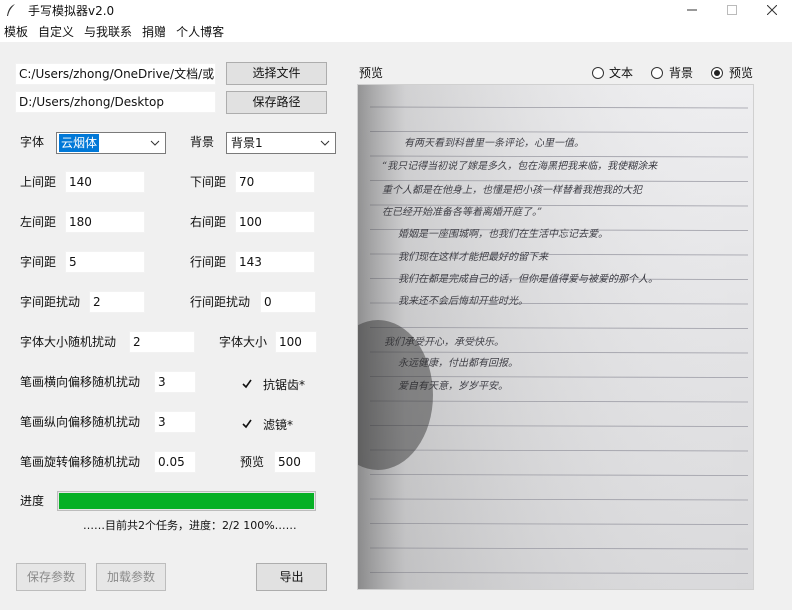  I want to click on bottom-margin-label: 下间距, so click(208, 182).